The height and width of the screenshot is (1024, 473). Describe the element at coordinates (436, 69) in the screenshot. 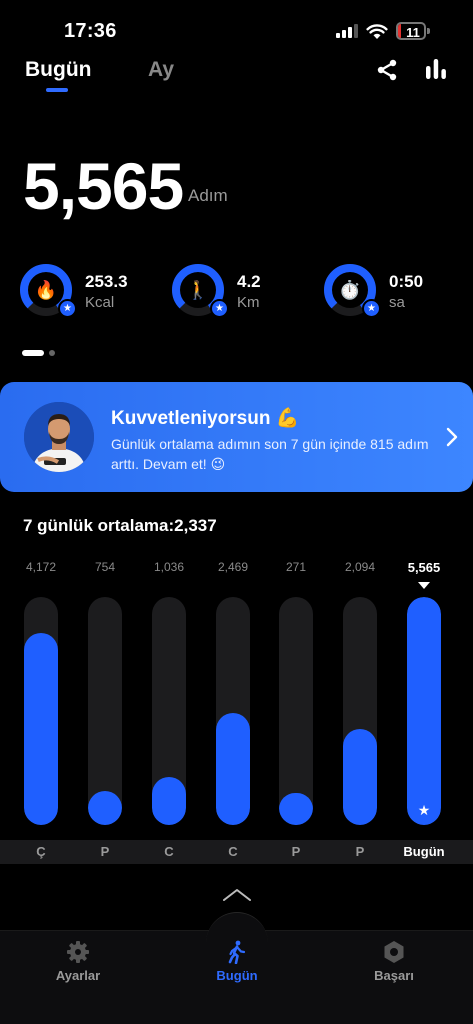

I see `bar-chart-icon` at that location.